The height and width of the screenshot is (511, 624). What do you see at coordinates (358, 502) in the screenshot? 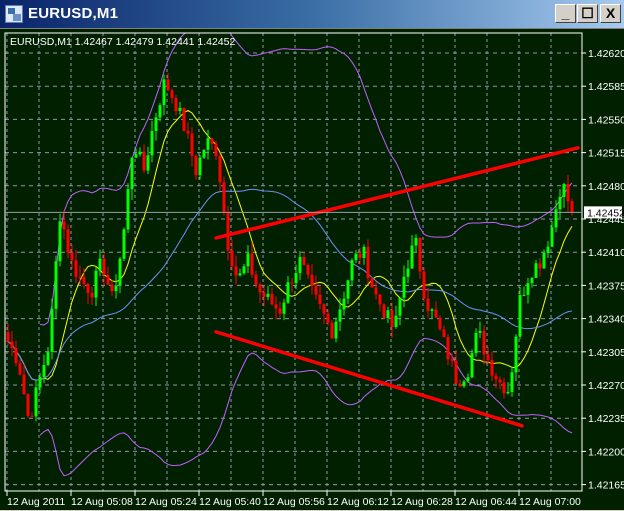
I see `x-tick-label: 12 Aug 06:12` at bounding box center [358, 502].